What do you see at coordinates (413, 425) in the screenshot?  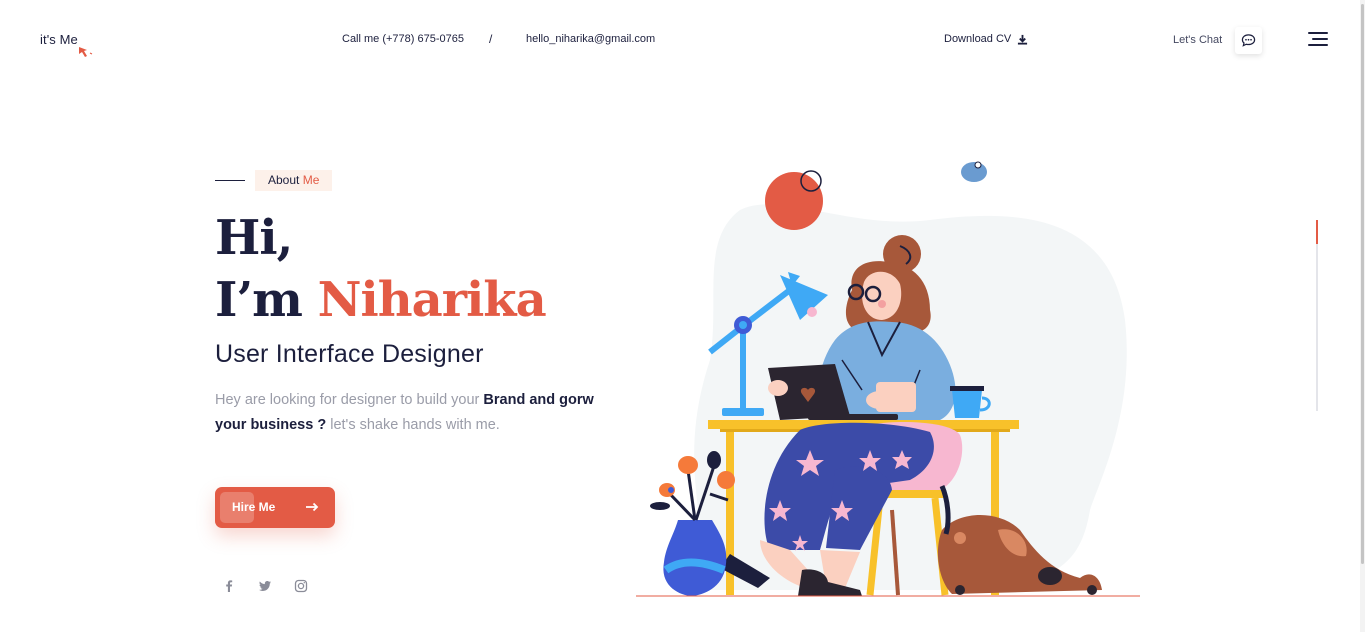 I see `hero-desc-part2: let's shake hands with me.` at bounding box center [413, 425].